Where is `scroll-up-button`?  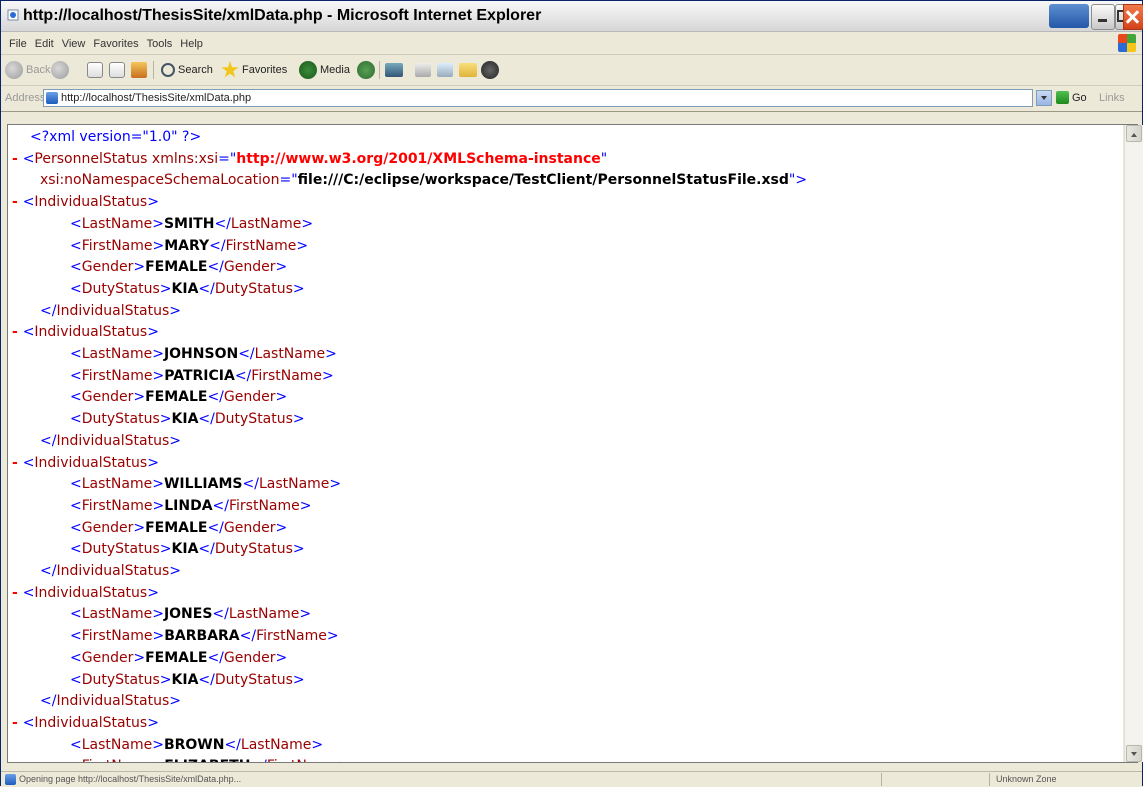
scroll-up-button is located at coordinates (1134, 133).